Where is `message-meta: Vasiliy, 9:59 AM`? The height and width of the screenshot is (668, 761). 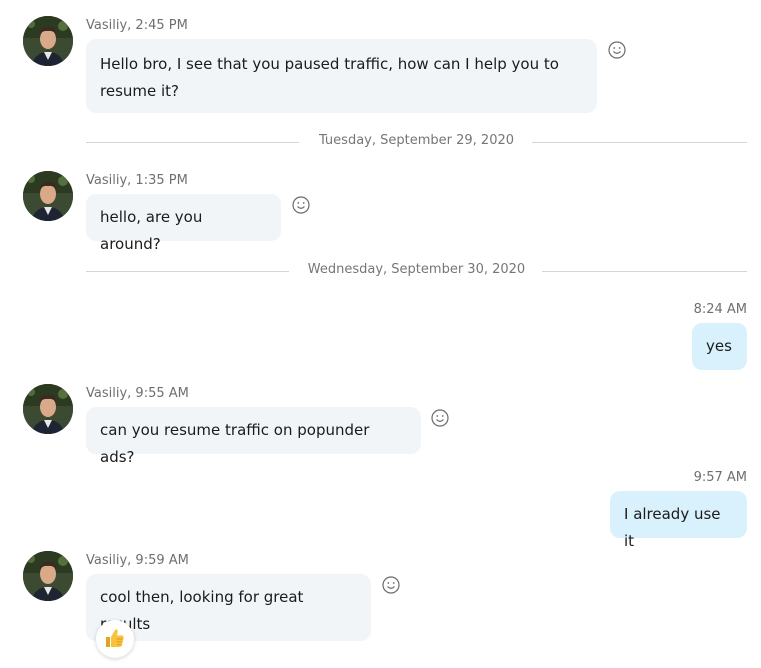 message-meta: Vasiliy, 9:59 AM is located at coordinates (137, 560).